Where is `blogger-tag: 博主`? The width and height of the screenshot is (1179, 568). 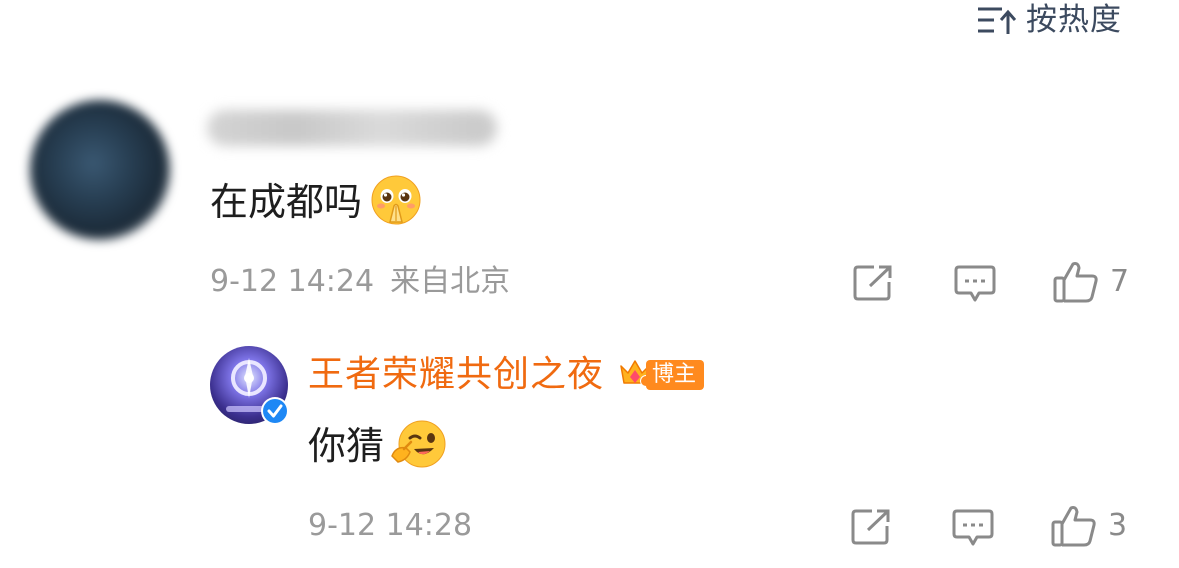
blogger-tag: 博主 is located at coordinates (675, 375).